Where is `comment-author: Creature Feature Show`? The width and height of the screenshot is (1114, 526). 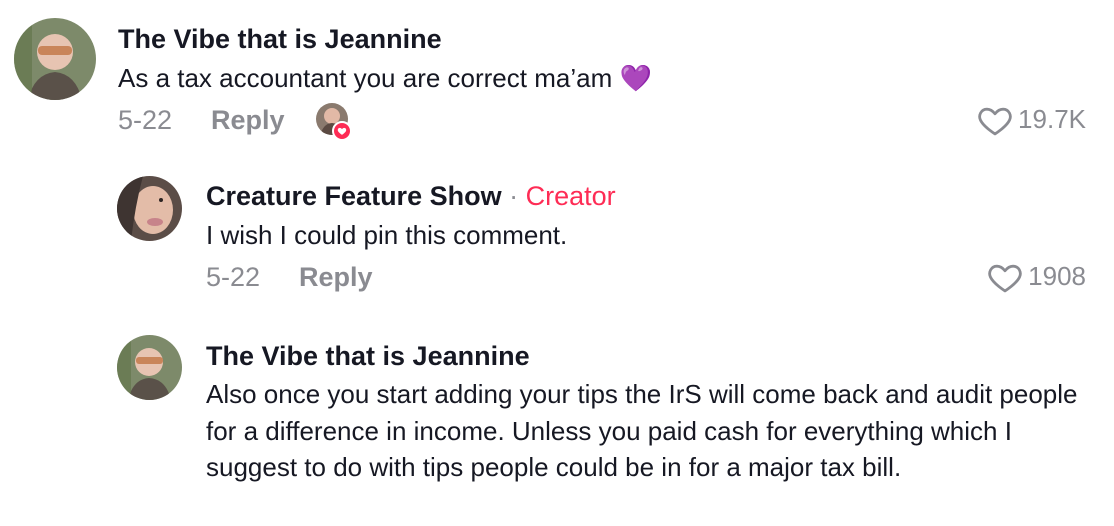 comment-author: Creature Feature Show is located at coordinates (354, 196).